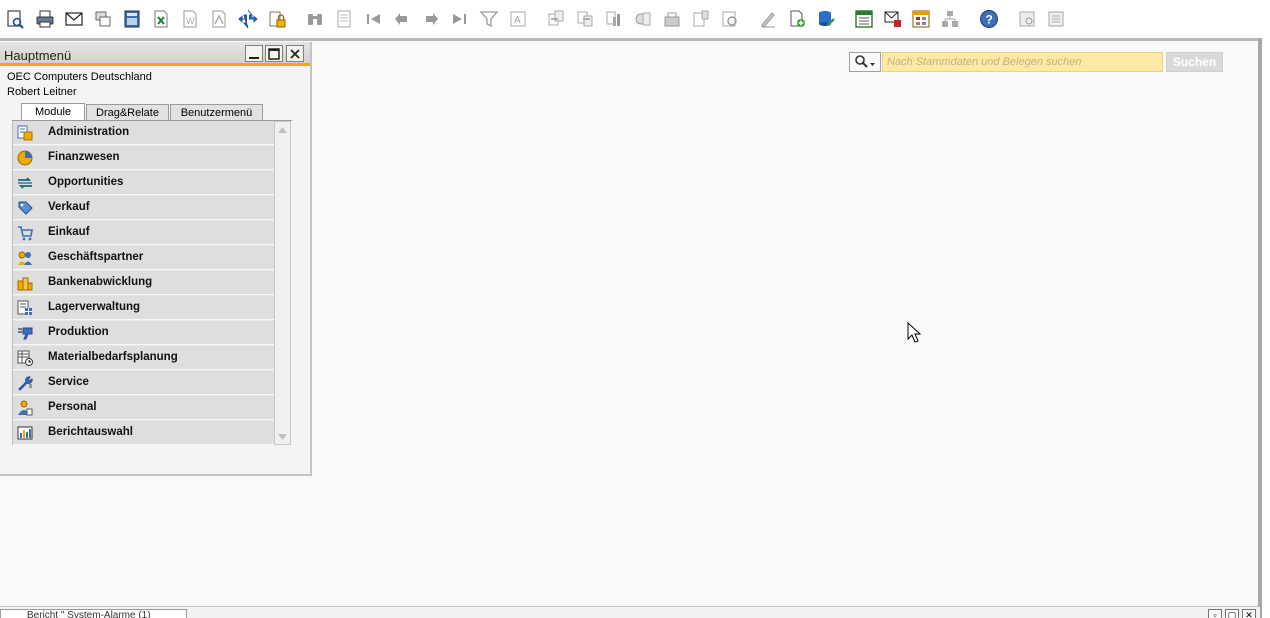 Image resolution: width=1270 pixels, height=618 pixels. I want to click on module-label: Einkauf, so click(69, 232).